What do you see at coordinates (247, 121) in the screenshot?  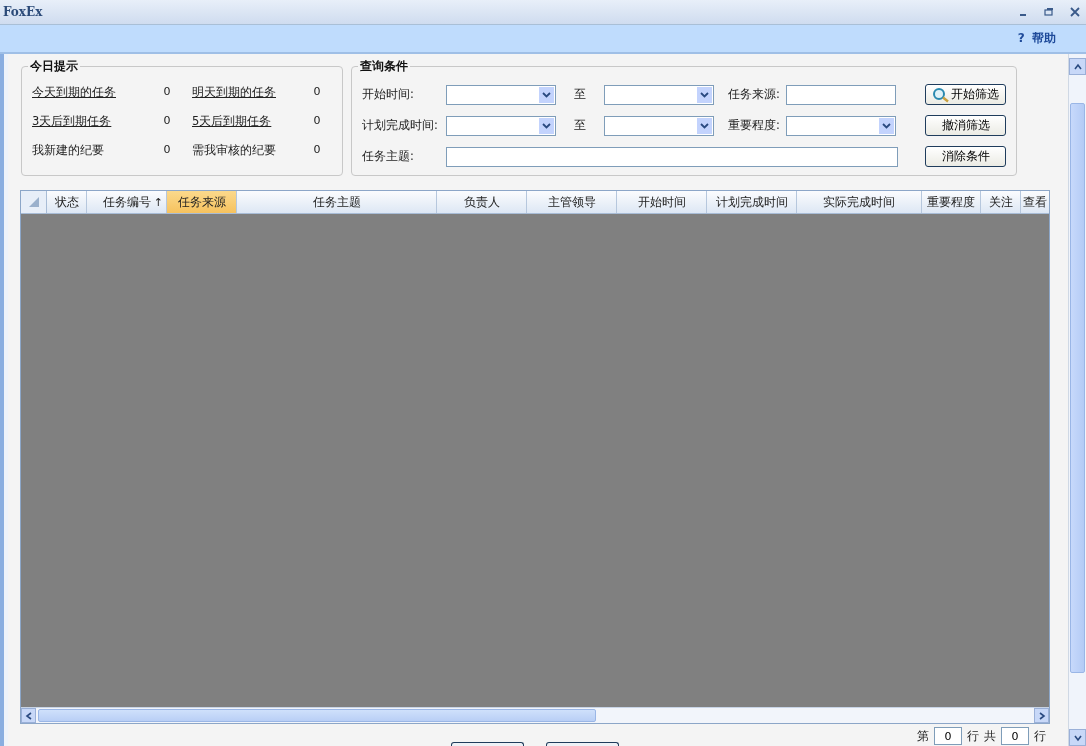 I see `task-link: 5天后到期任务` at bounding box center [247, 121].